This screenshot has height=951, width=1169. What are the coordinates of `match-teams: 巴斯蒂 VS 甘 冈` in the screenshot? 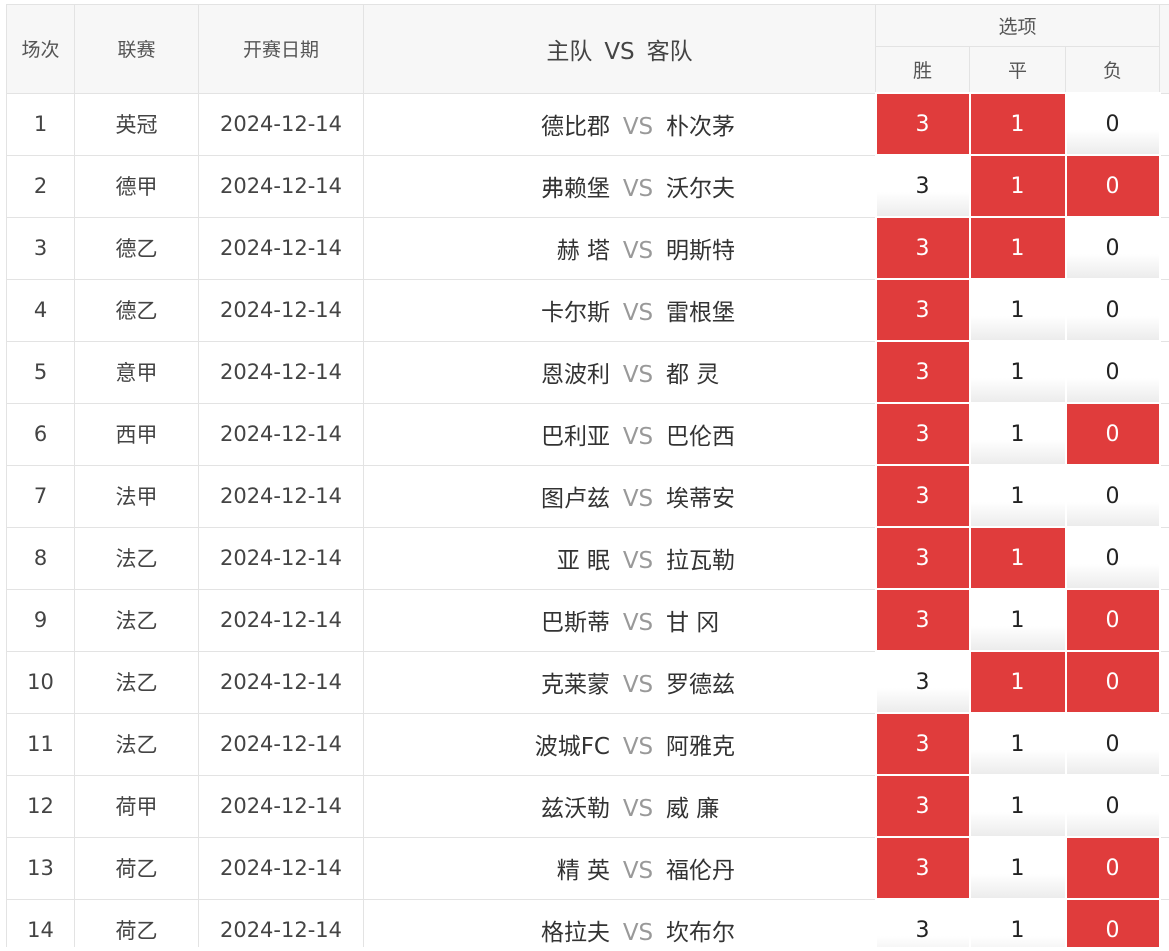 It's located at (619, 620).